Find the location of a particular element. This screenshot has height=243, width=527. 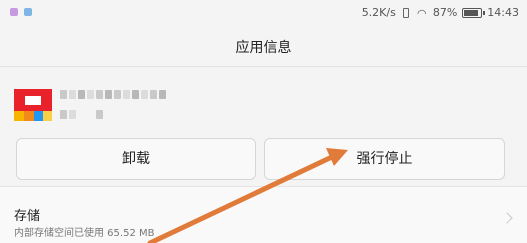

app-version-blurred is located at coordinates (81, 114).